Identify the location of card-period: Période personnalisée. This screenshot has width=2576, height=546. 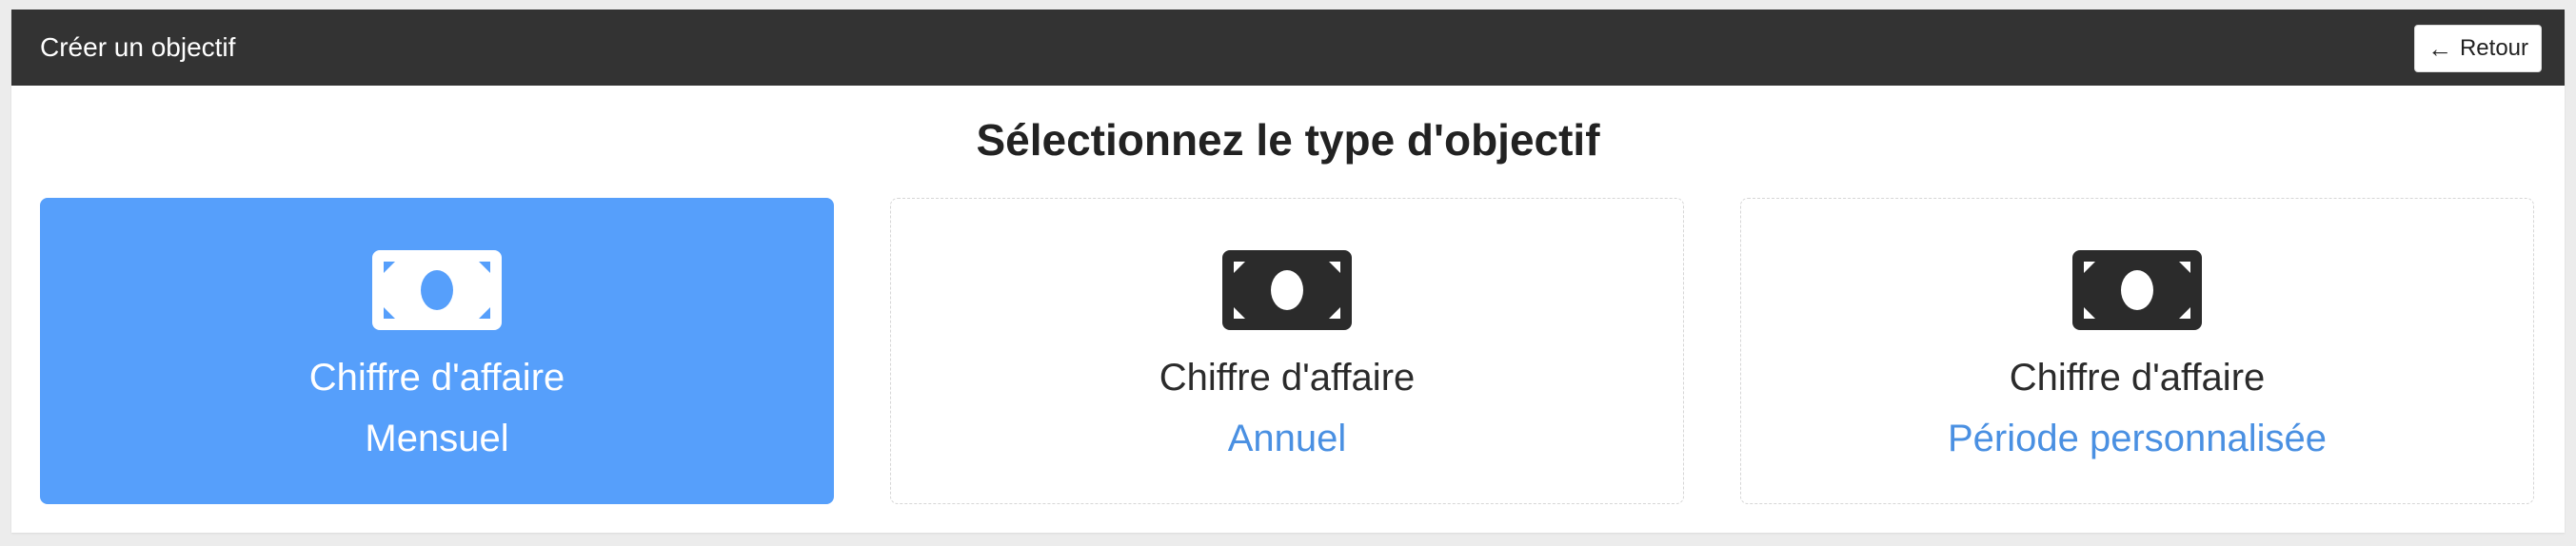
(2137, 438).